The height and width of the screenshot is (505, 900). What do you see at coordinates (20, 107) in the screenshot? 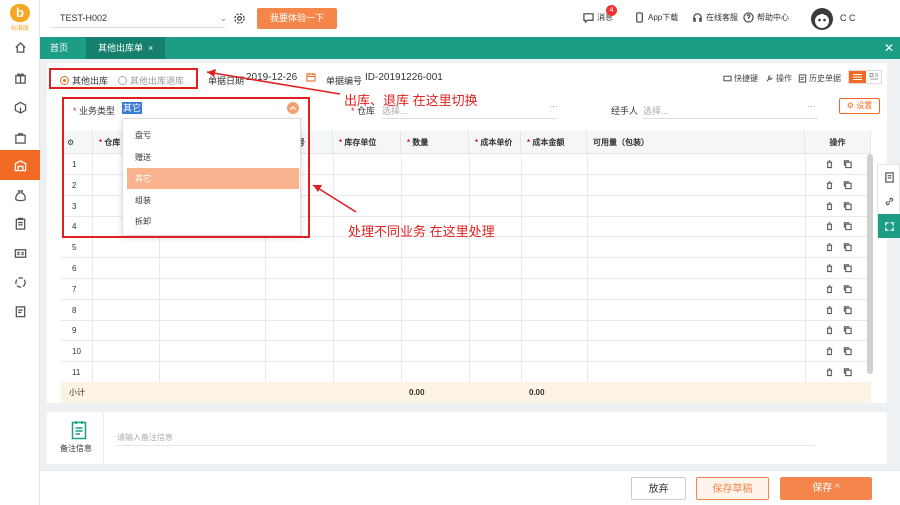
I see `sidebar-item-box` at bounding box center [20, 107].